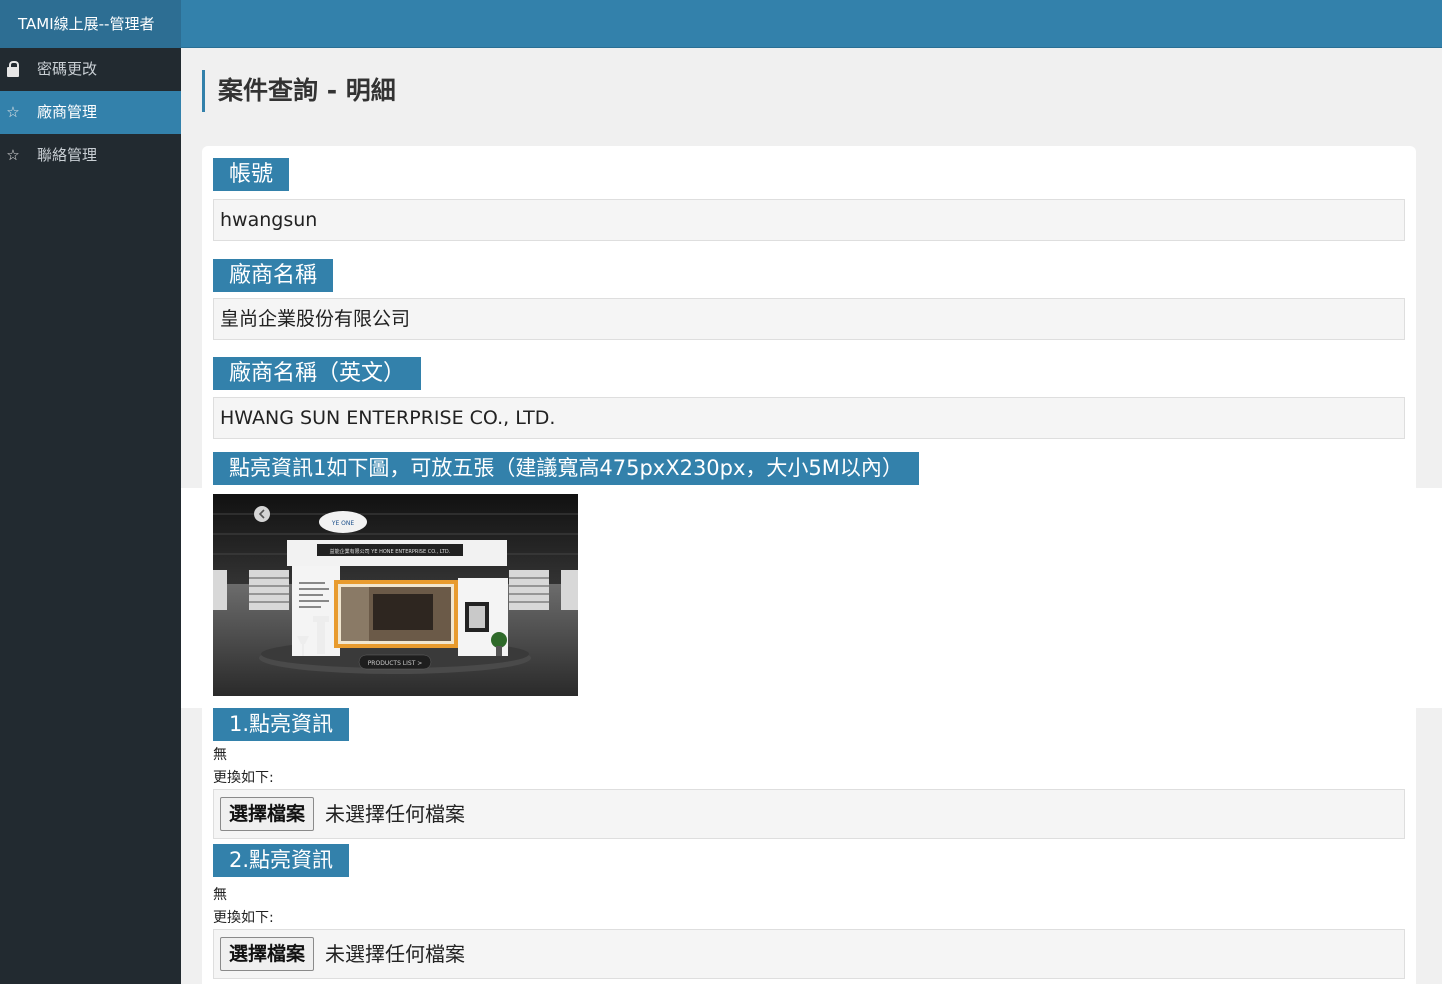 Image resolution: width=1442 pixels, height=984 pixels. I want to click on sidebar-item-password: 密碼更改, so click(90, 69).